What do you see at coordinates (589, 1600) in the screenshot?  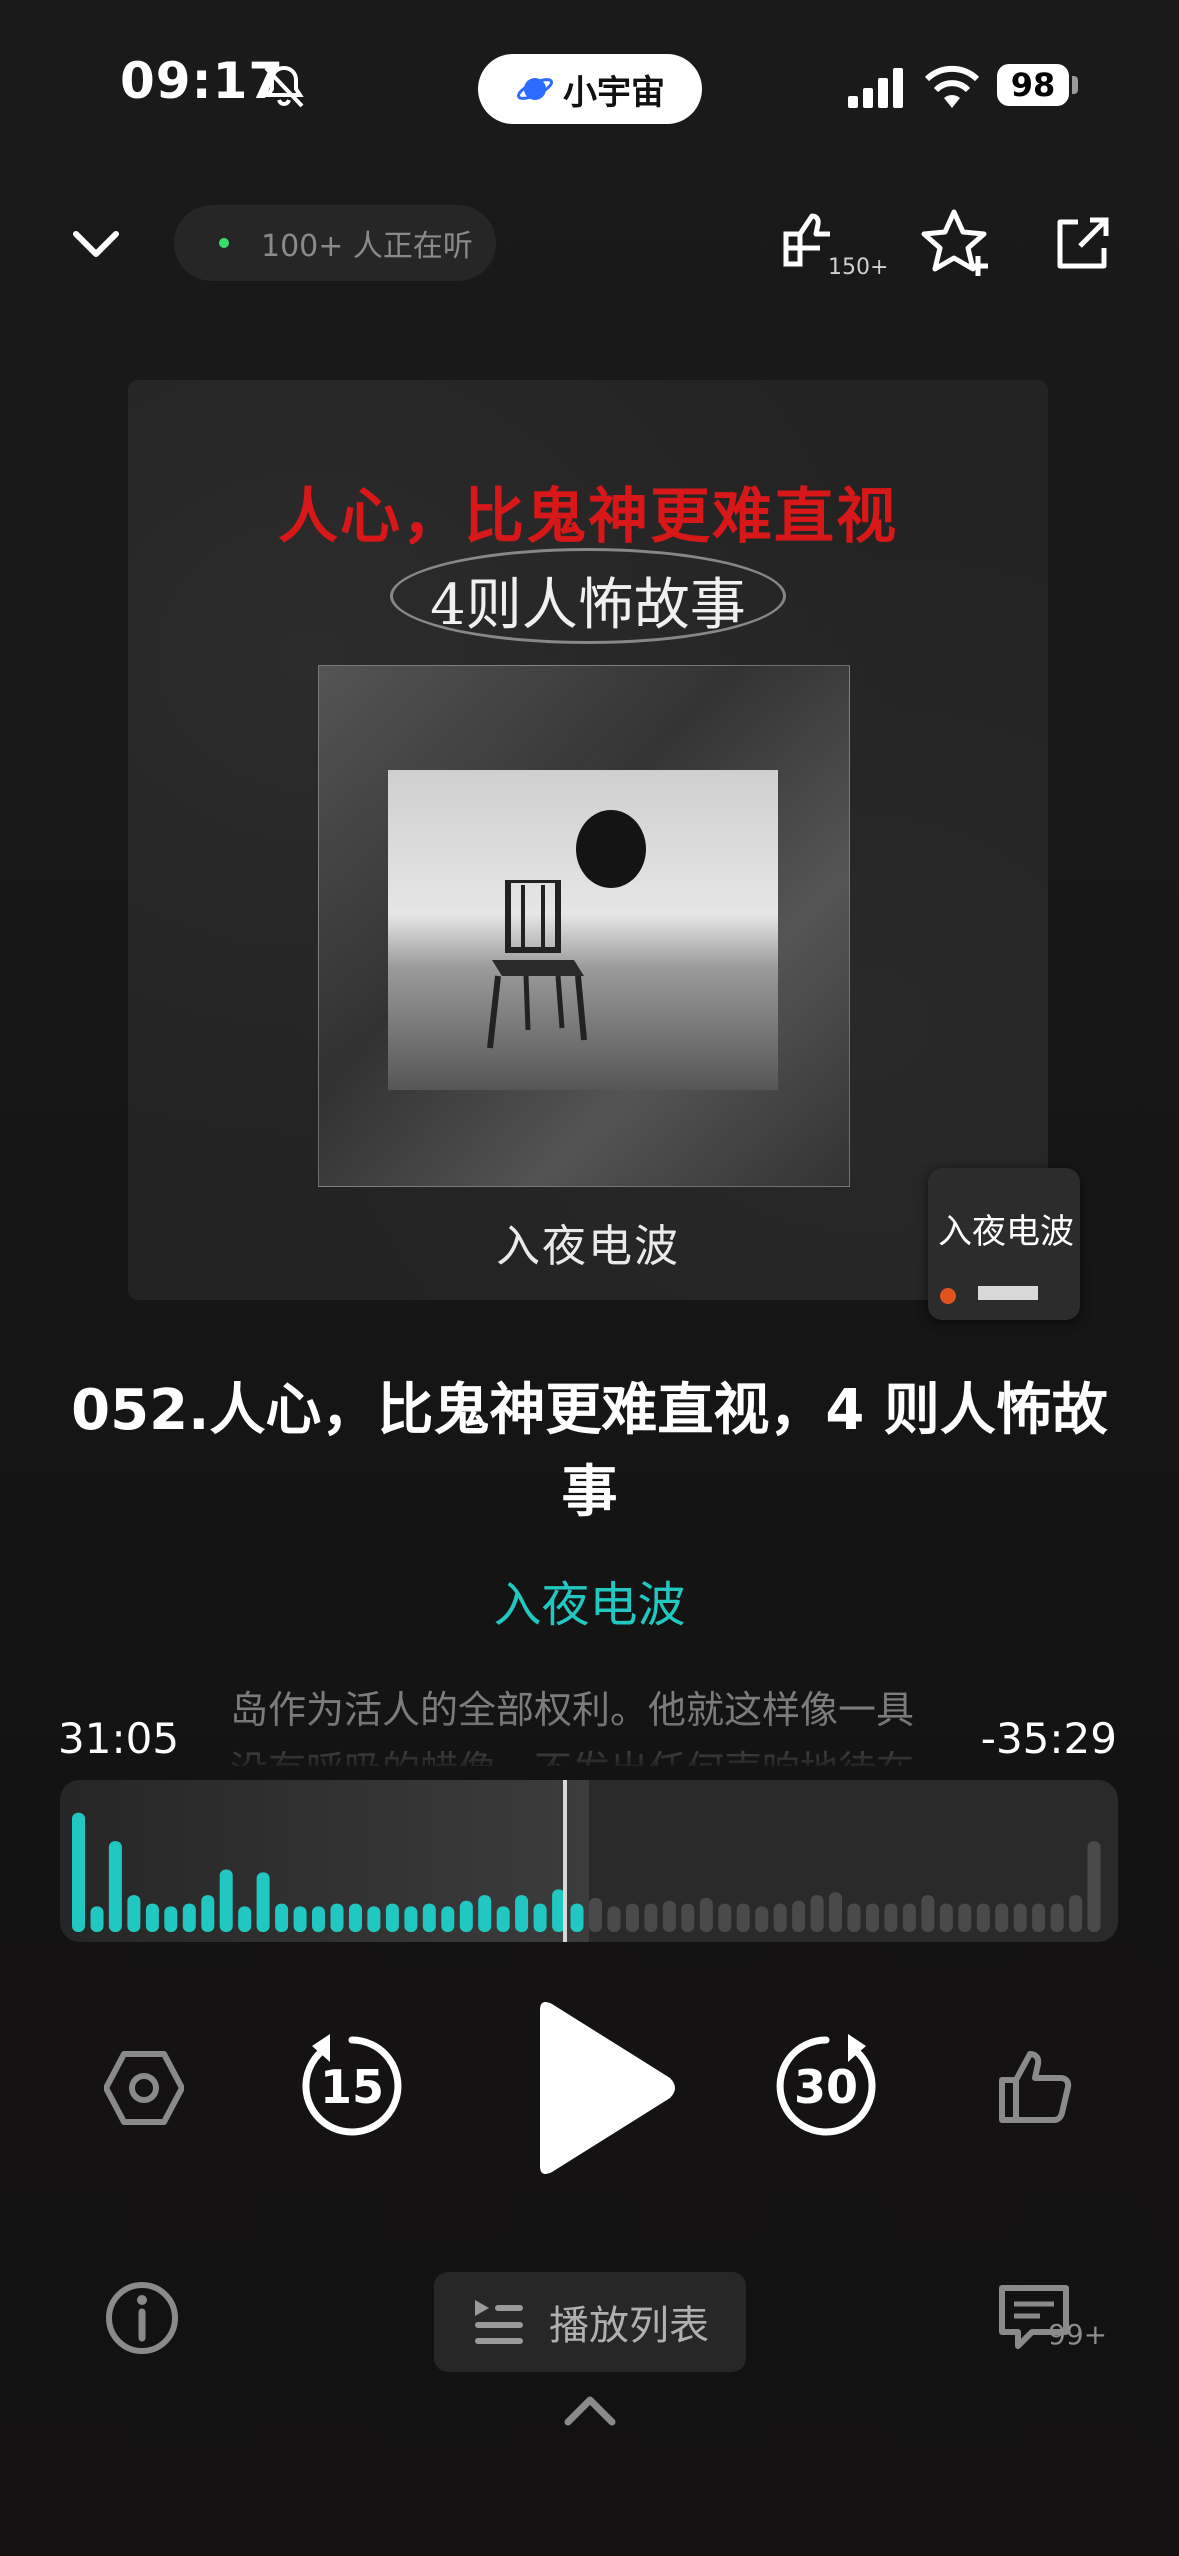 I see `podcast-name: 入夜电波` at bounding box center [589, 1600].